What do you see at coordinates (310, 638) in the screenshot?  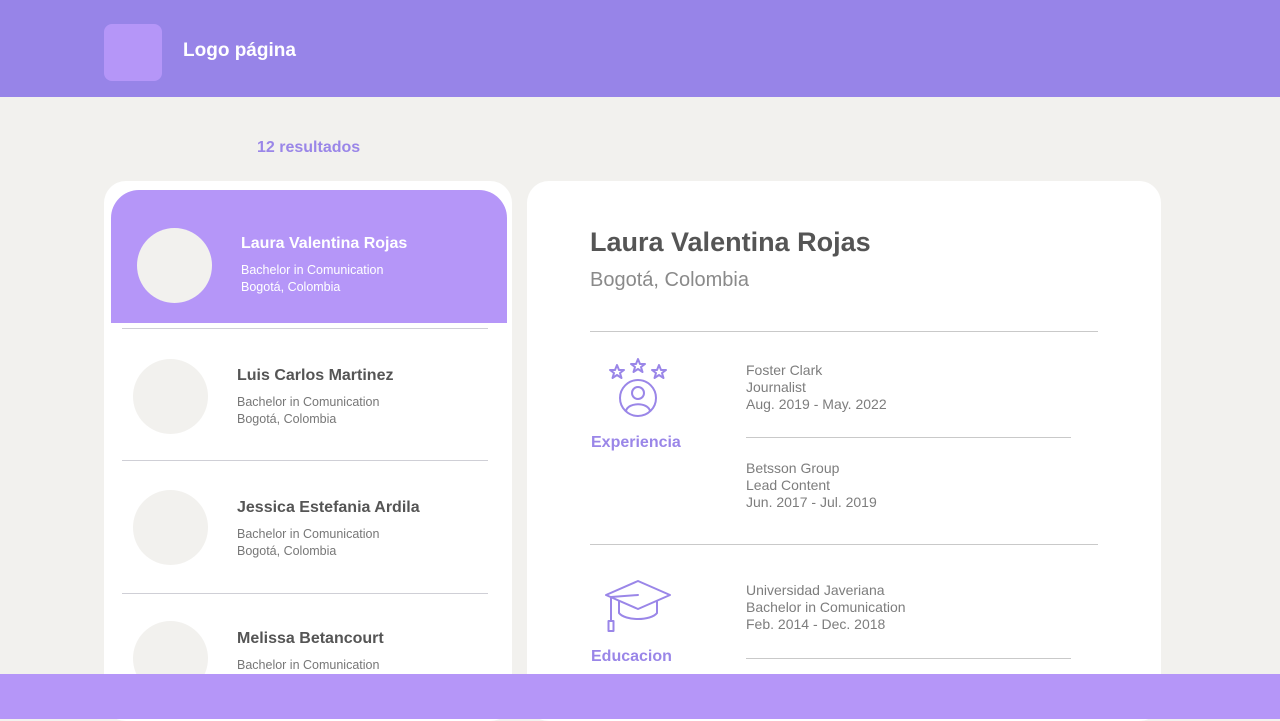 I see `candidate-name: Melissa Betancourt` at bounding box center [310, 638].